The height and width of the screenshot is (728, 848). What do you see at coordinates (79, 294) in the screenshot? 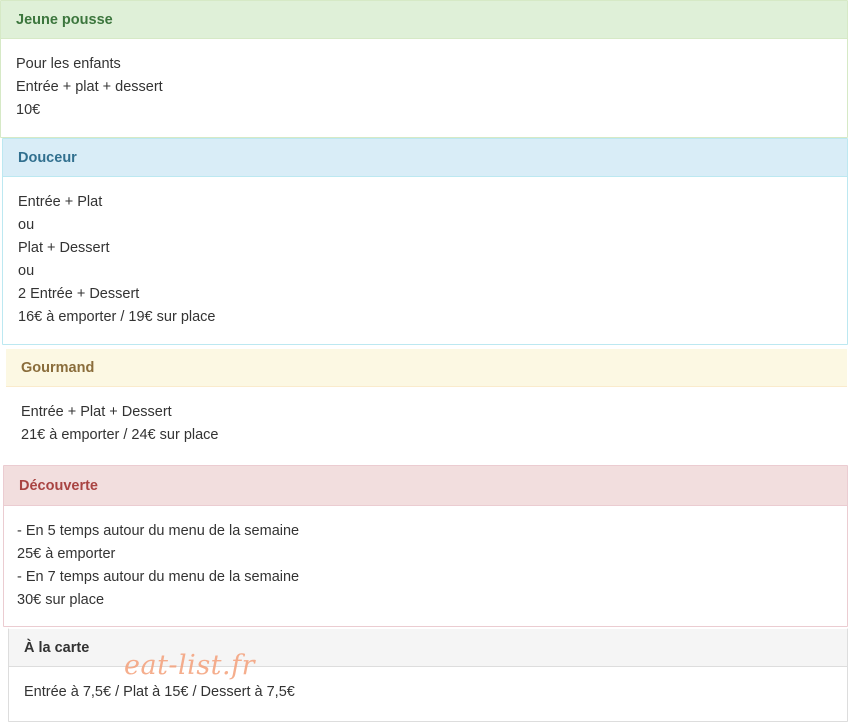
I see `menu-line: 2 Entrée + Dessert` at bounding box center [79, 294].